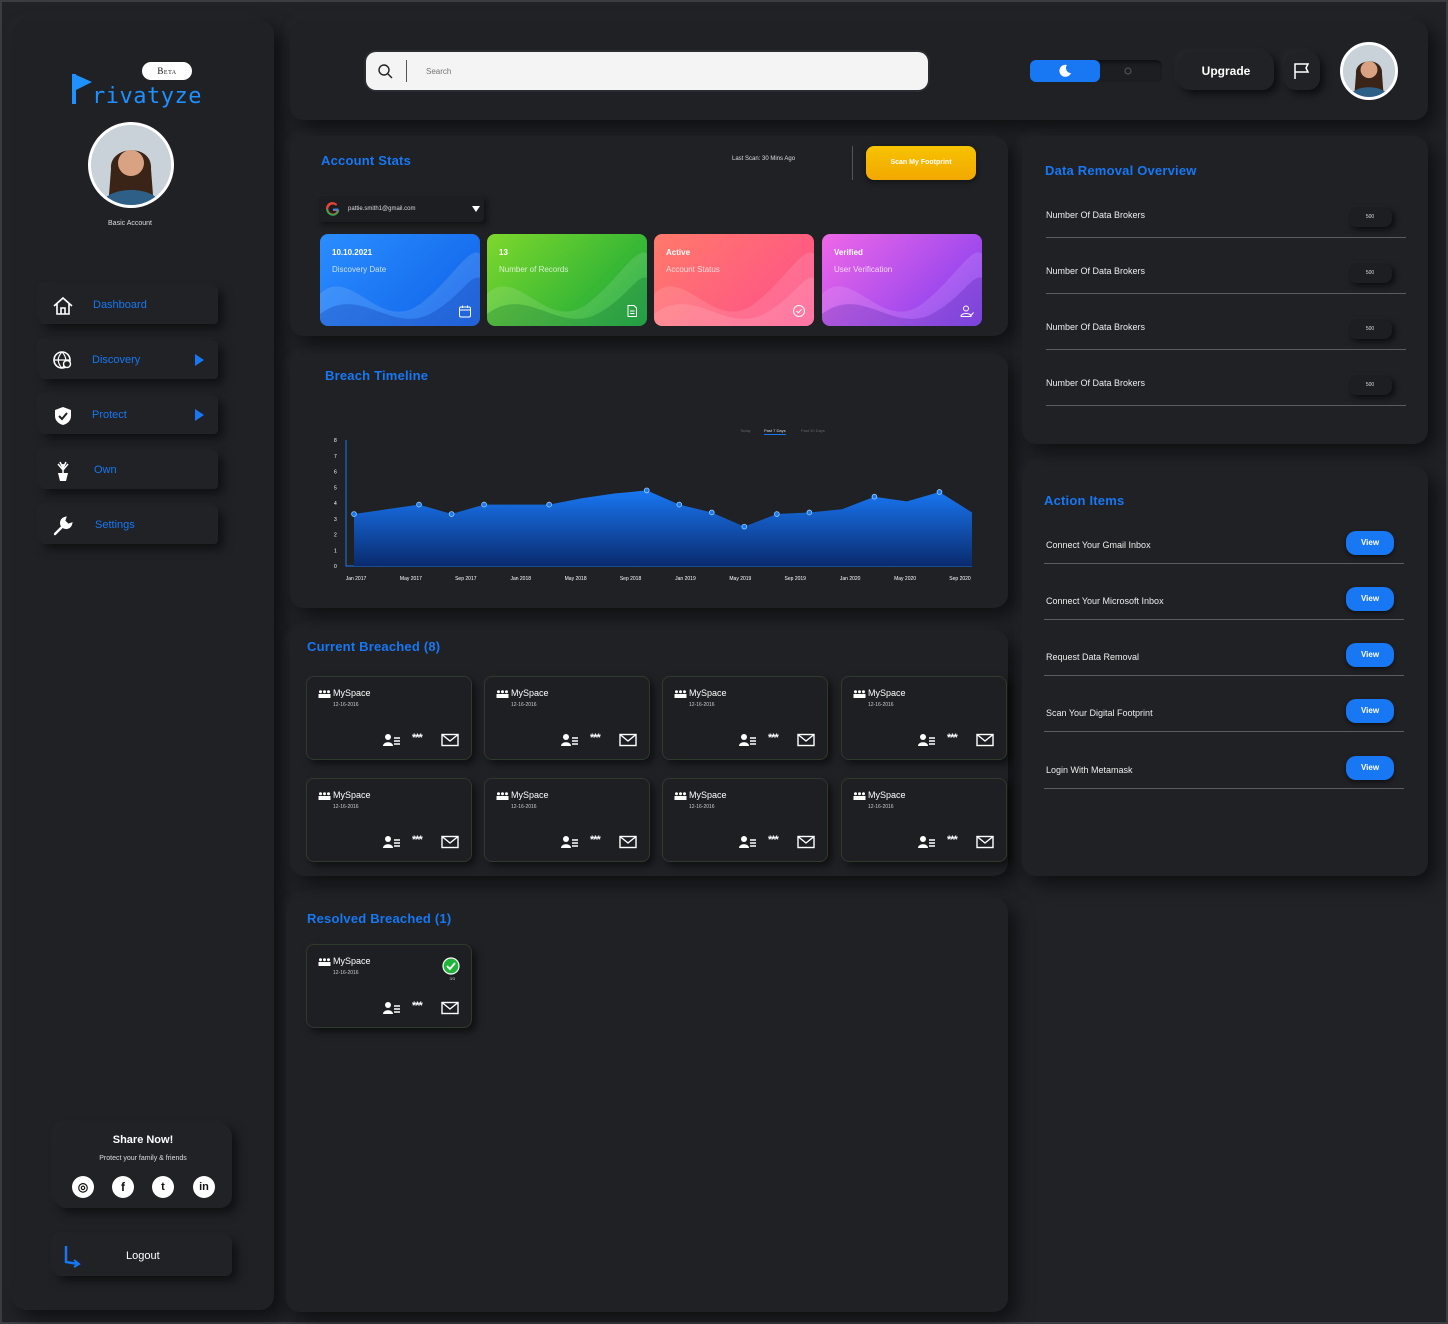 The image size is (1448, 1324). I want to click on sidebar-item-discovery: Discovery, so click(129, 360).